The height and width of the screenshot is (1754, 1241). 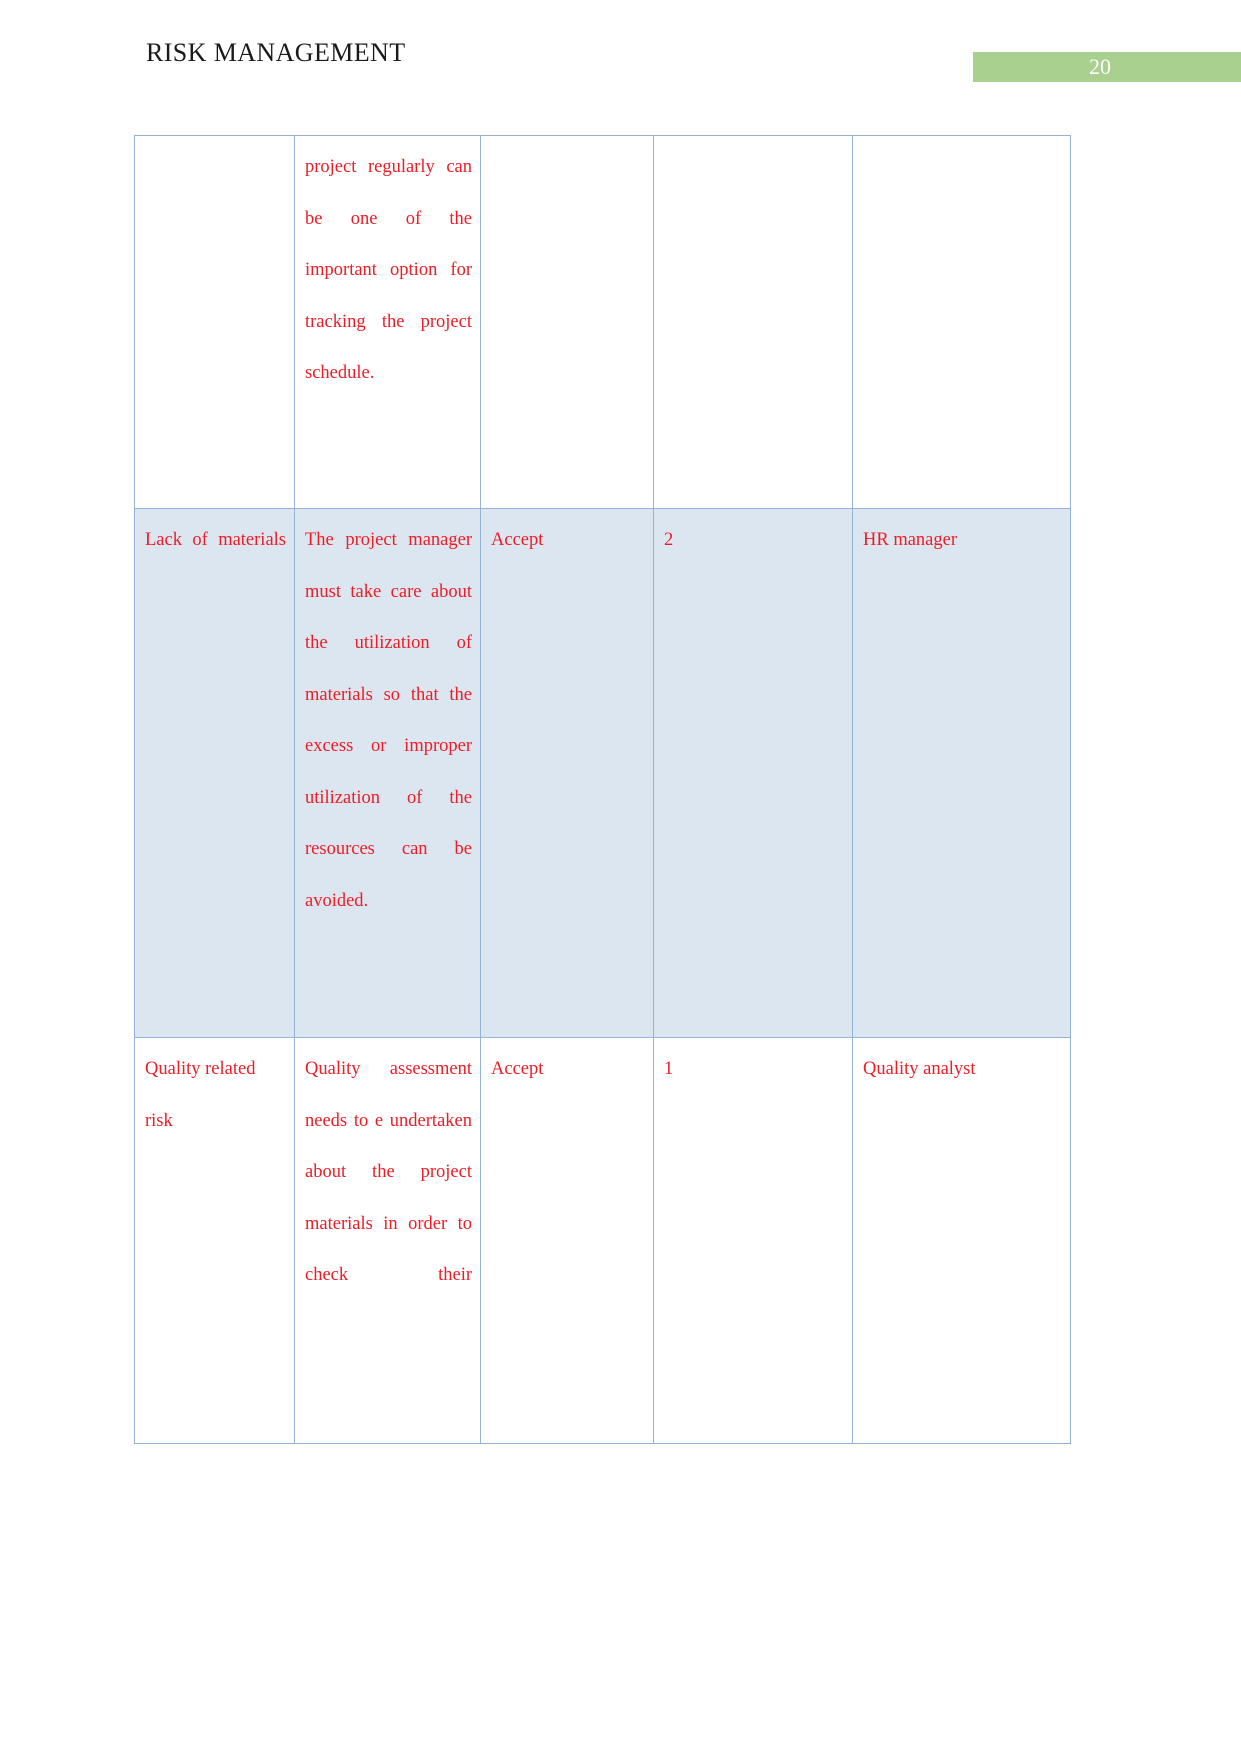 I want to click on cell-priority: 1, so click(x=753, y=1240).